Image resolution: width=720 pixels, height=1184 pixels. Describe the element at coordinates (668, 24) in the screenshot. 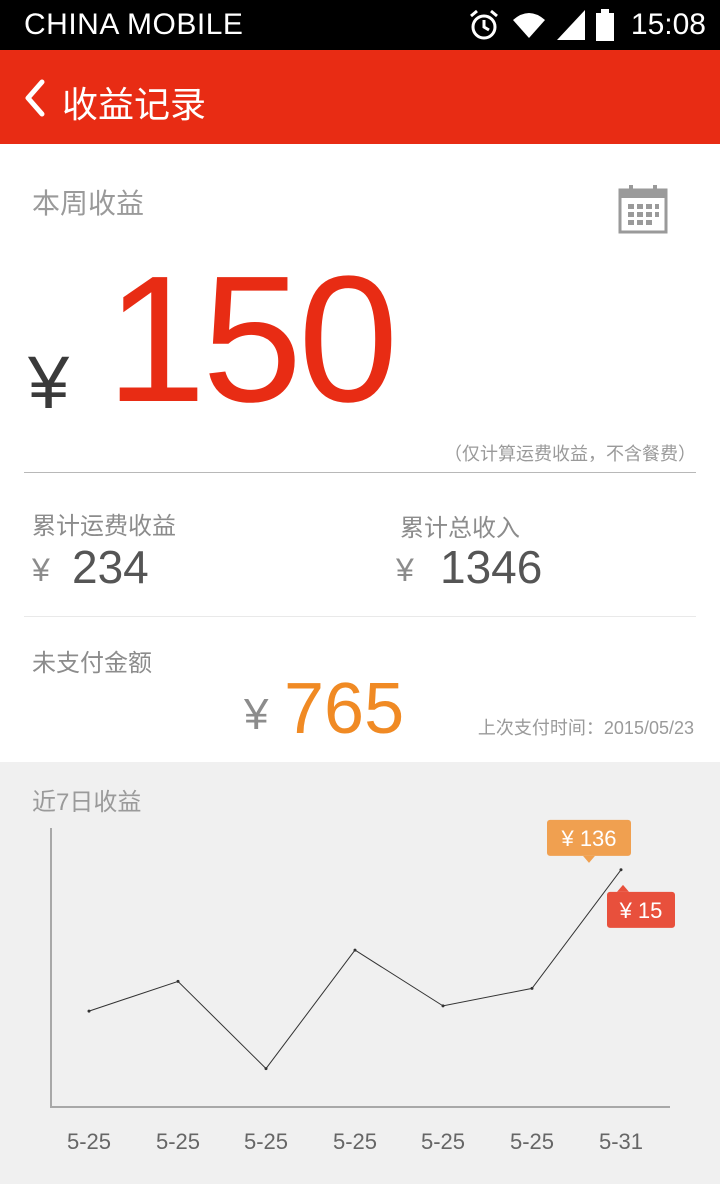

I see `status-time: 15:08` at that location.